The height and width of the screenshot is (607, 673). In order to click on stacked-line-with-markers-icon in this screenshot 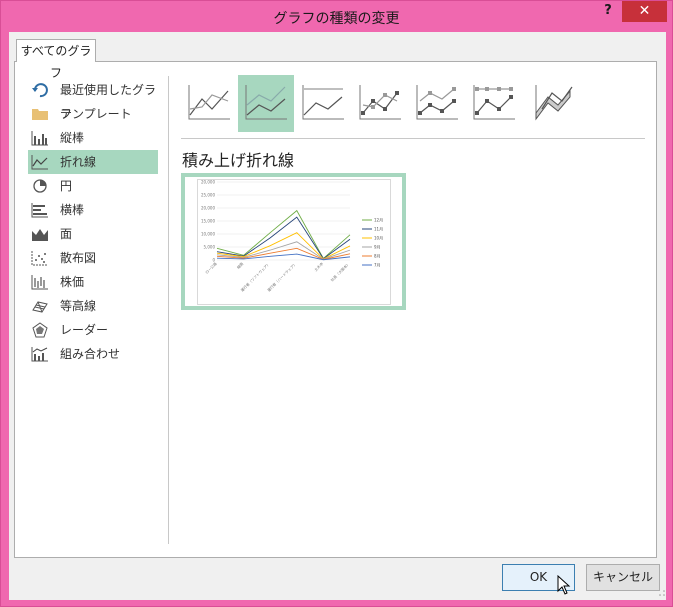, I will do `click(437, 102)`.